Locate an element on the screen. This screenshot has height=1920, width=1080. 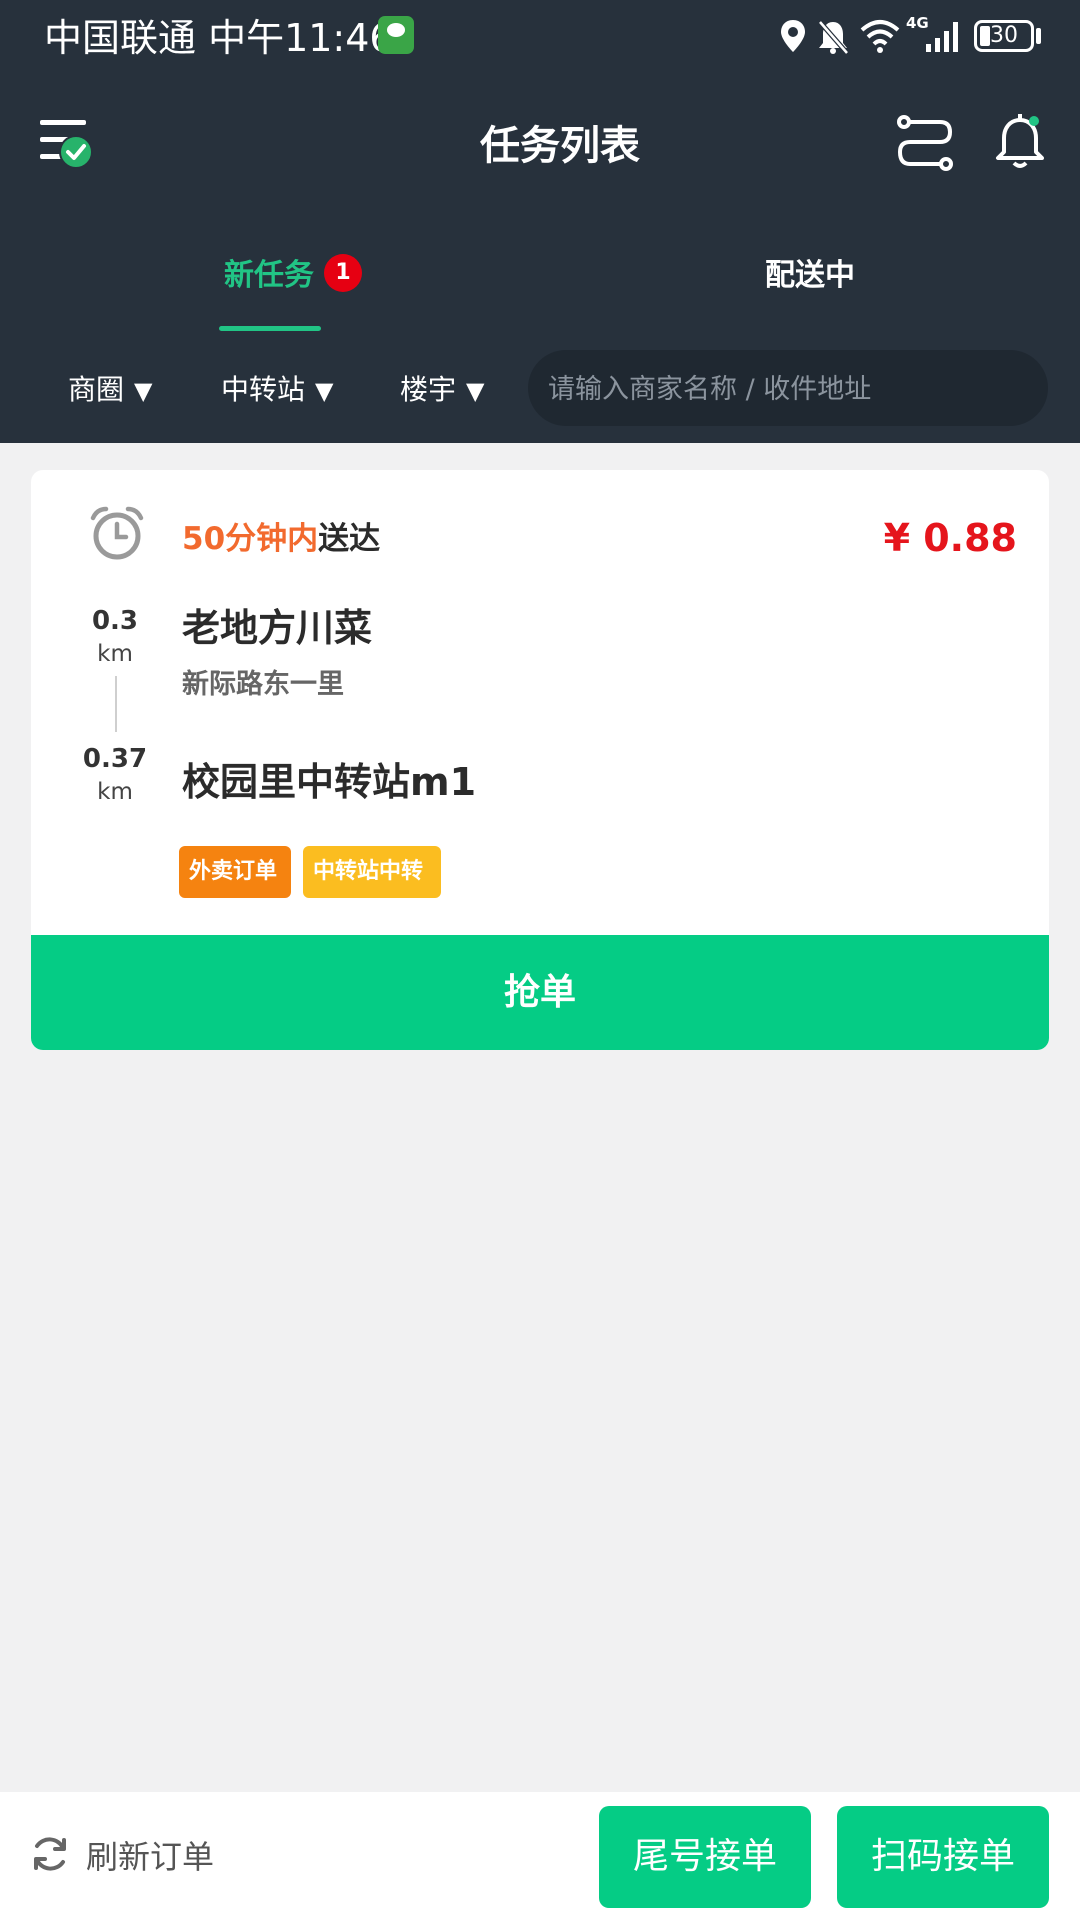
scan-accept-button: 扫码接单 is located at coordinates (943, 1857).